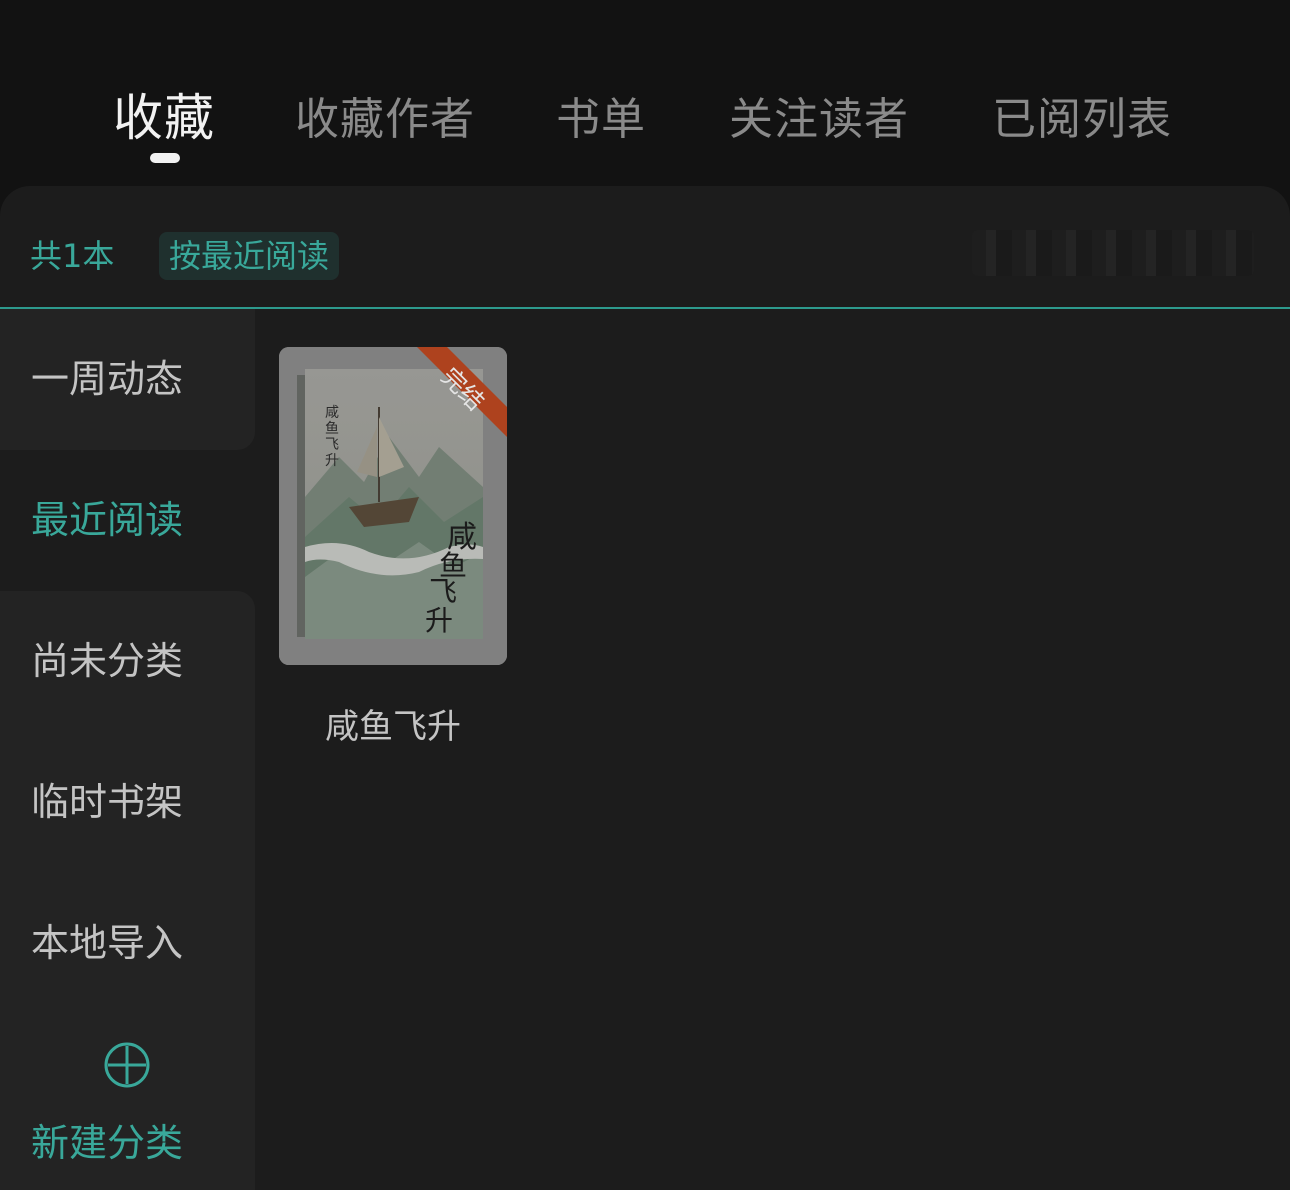 Image resolution: width=1290 pixels, height=1190 pixels. What do you see at coordinates (127, 1109) in the screenshot?
I see `new-category-button: 新建分类` at bounding box center [127, 1109].